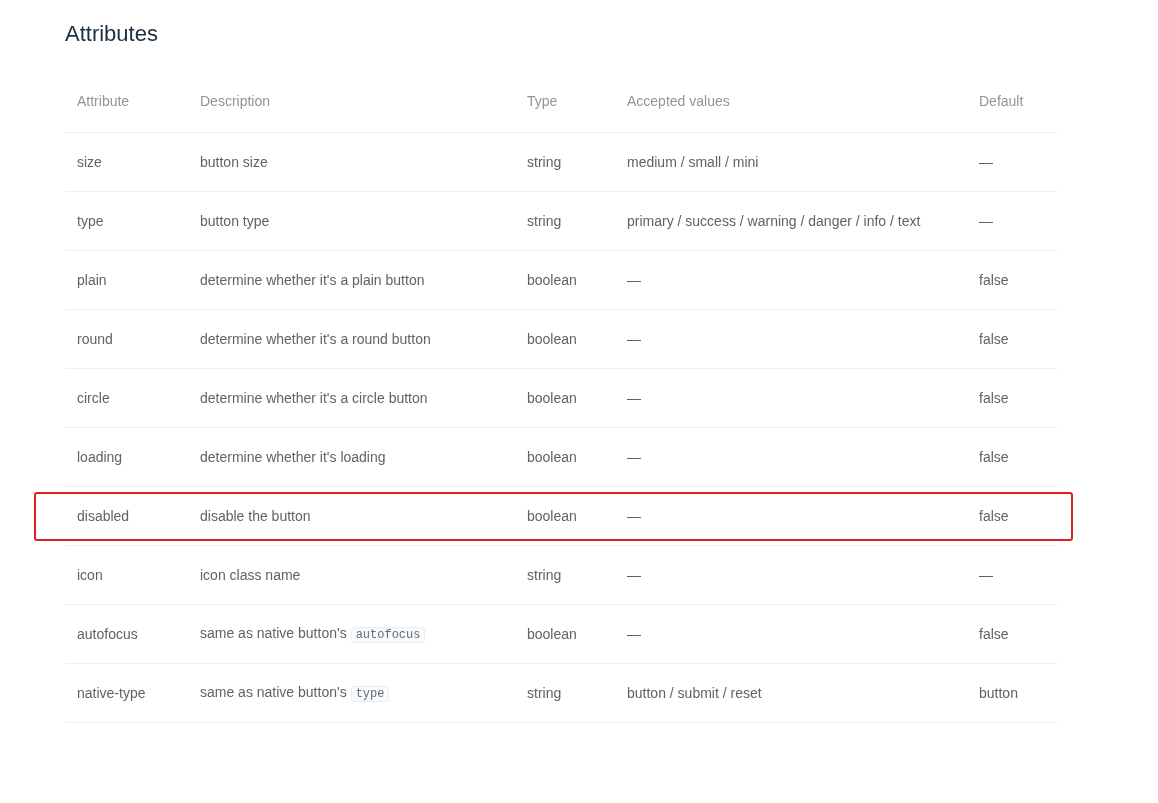 This screenshot has width=1158, height=803. I want to click on column-header: Accepted values, so click(791, 102).